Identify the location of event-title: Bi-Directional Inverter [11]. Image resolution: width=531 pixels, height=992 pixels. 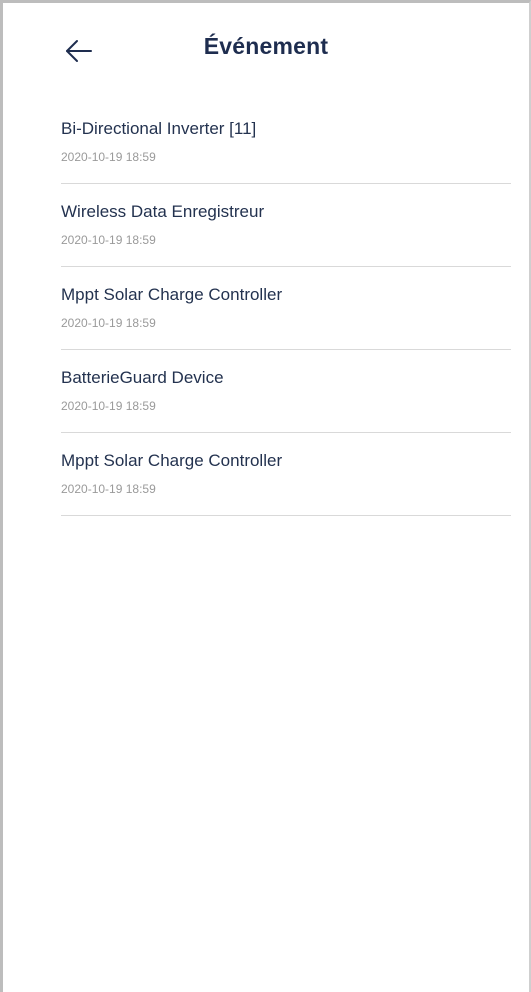
(159, 128).